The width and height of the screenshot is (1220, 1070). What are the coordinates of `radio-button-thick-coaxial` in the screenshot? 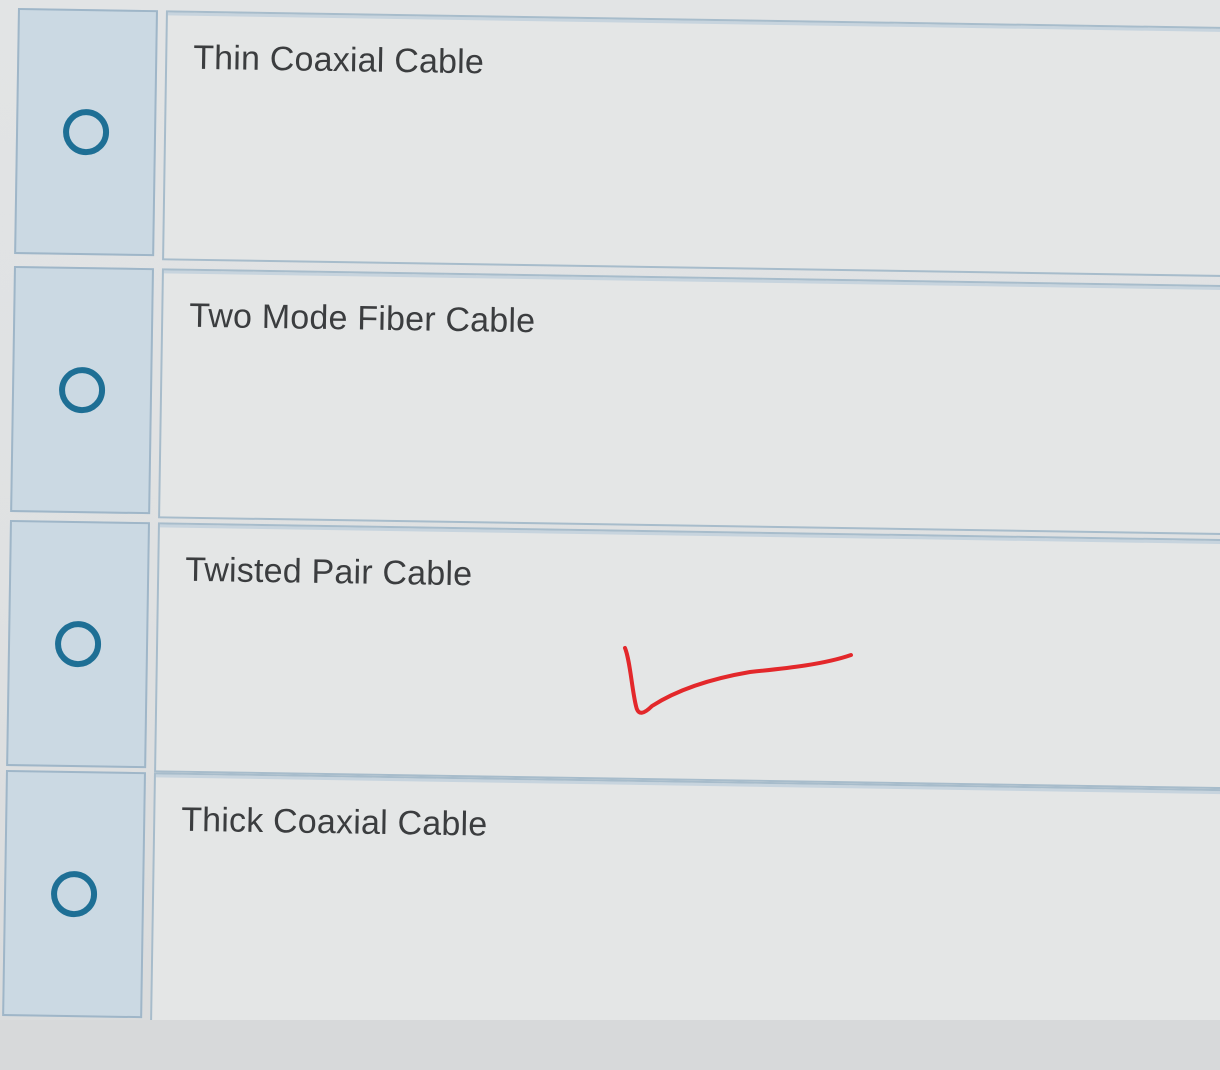 It's located at (74, 894).